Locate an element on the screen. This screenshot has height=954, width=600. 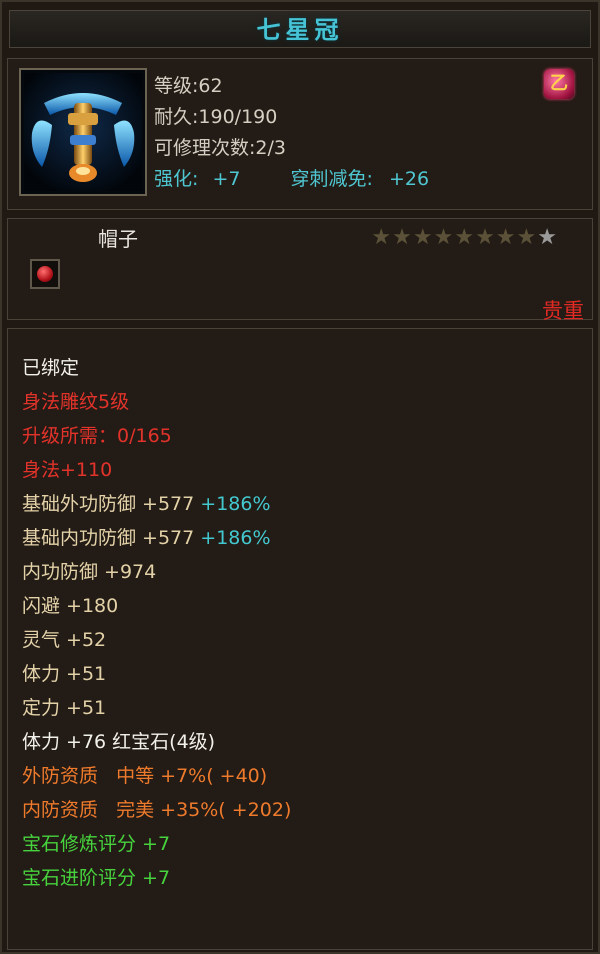
pierce-value: +26 is located at coordinates (409, 179).